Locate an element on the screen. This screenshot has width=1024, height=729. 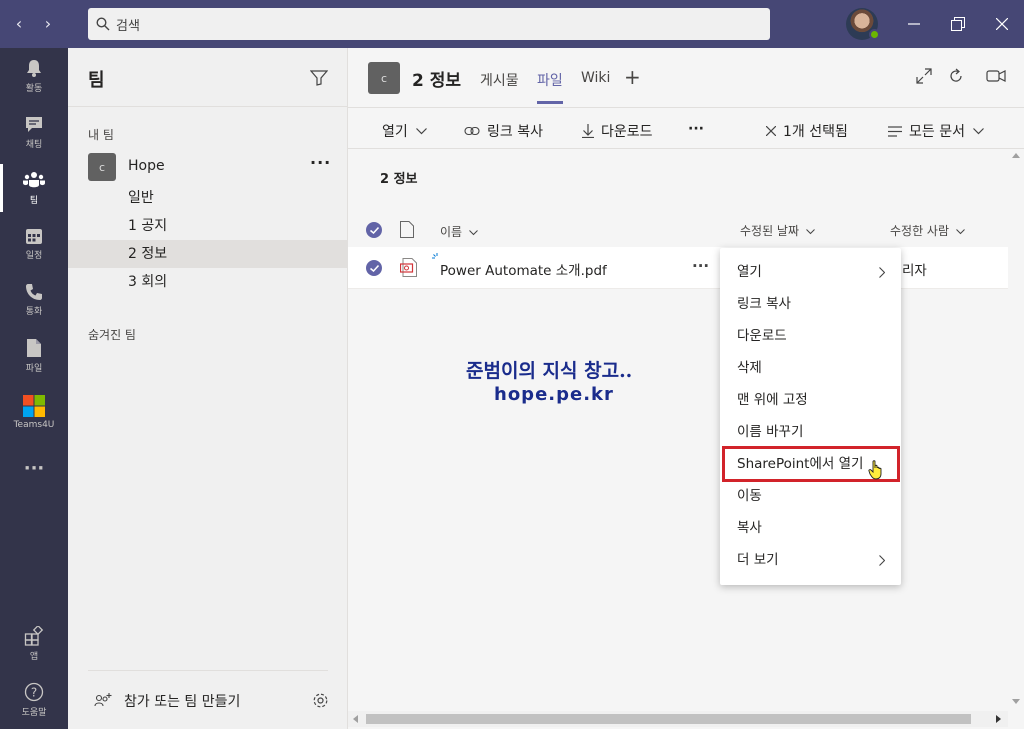
tab-wiki: Wiki is located at coordinates (595, 78).